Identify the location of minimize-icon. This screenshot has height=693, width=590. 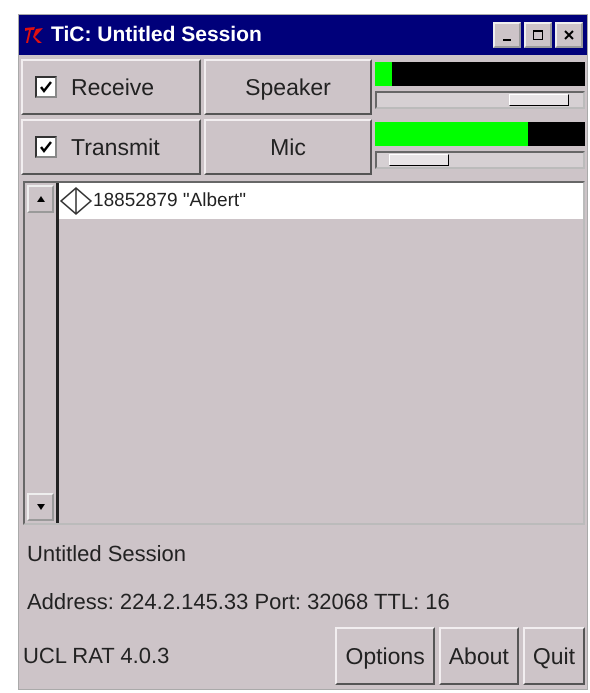
(507, 39).